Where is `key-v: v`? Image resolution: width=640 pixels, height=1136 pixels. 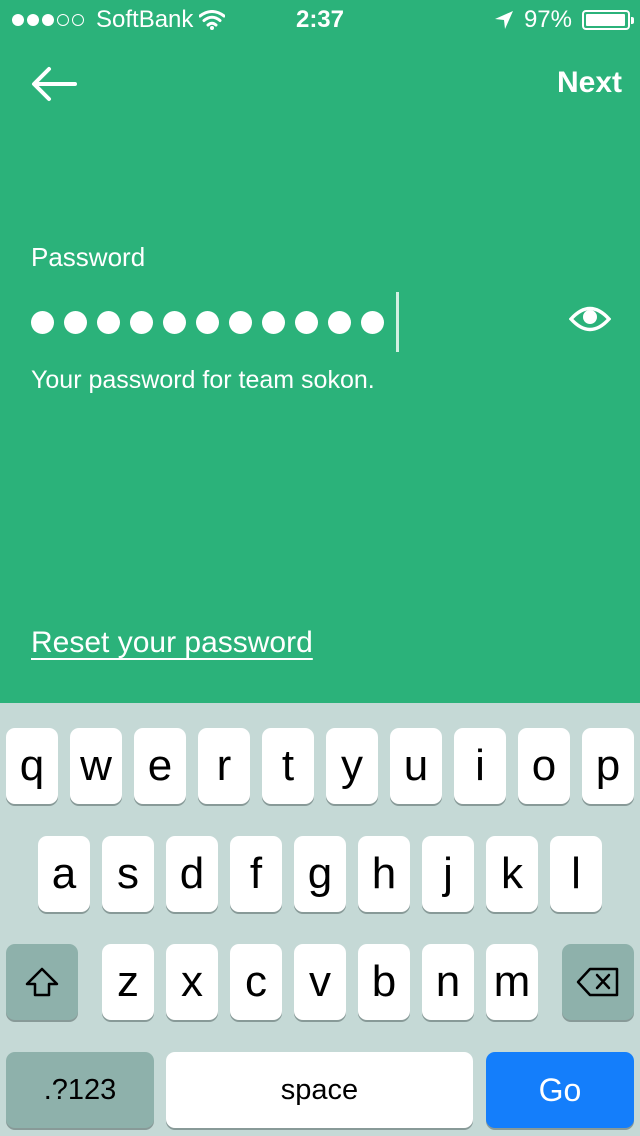 key-v: v is located at coordinates (320, 982).